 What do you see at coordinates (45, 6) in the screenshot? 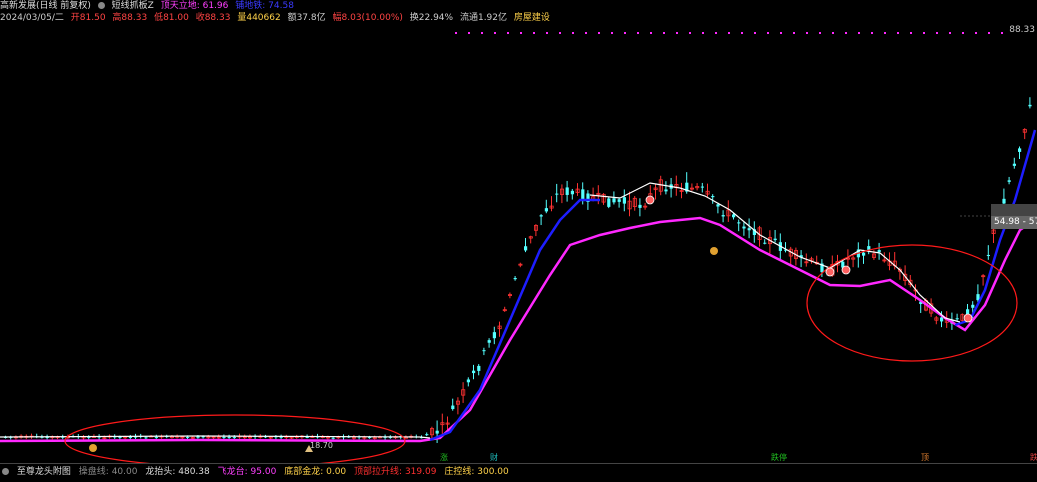
I see `stock-title: 高新发展(日线 前复权)` at bounding box center [45, 6].